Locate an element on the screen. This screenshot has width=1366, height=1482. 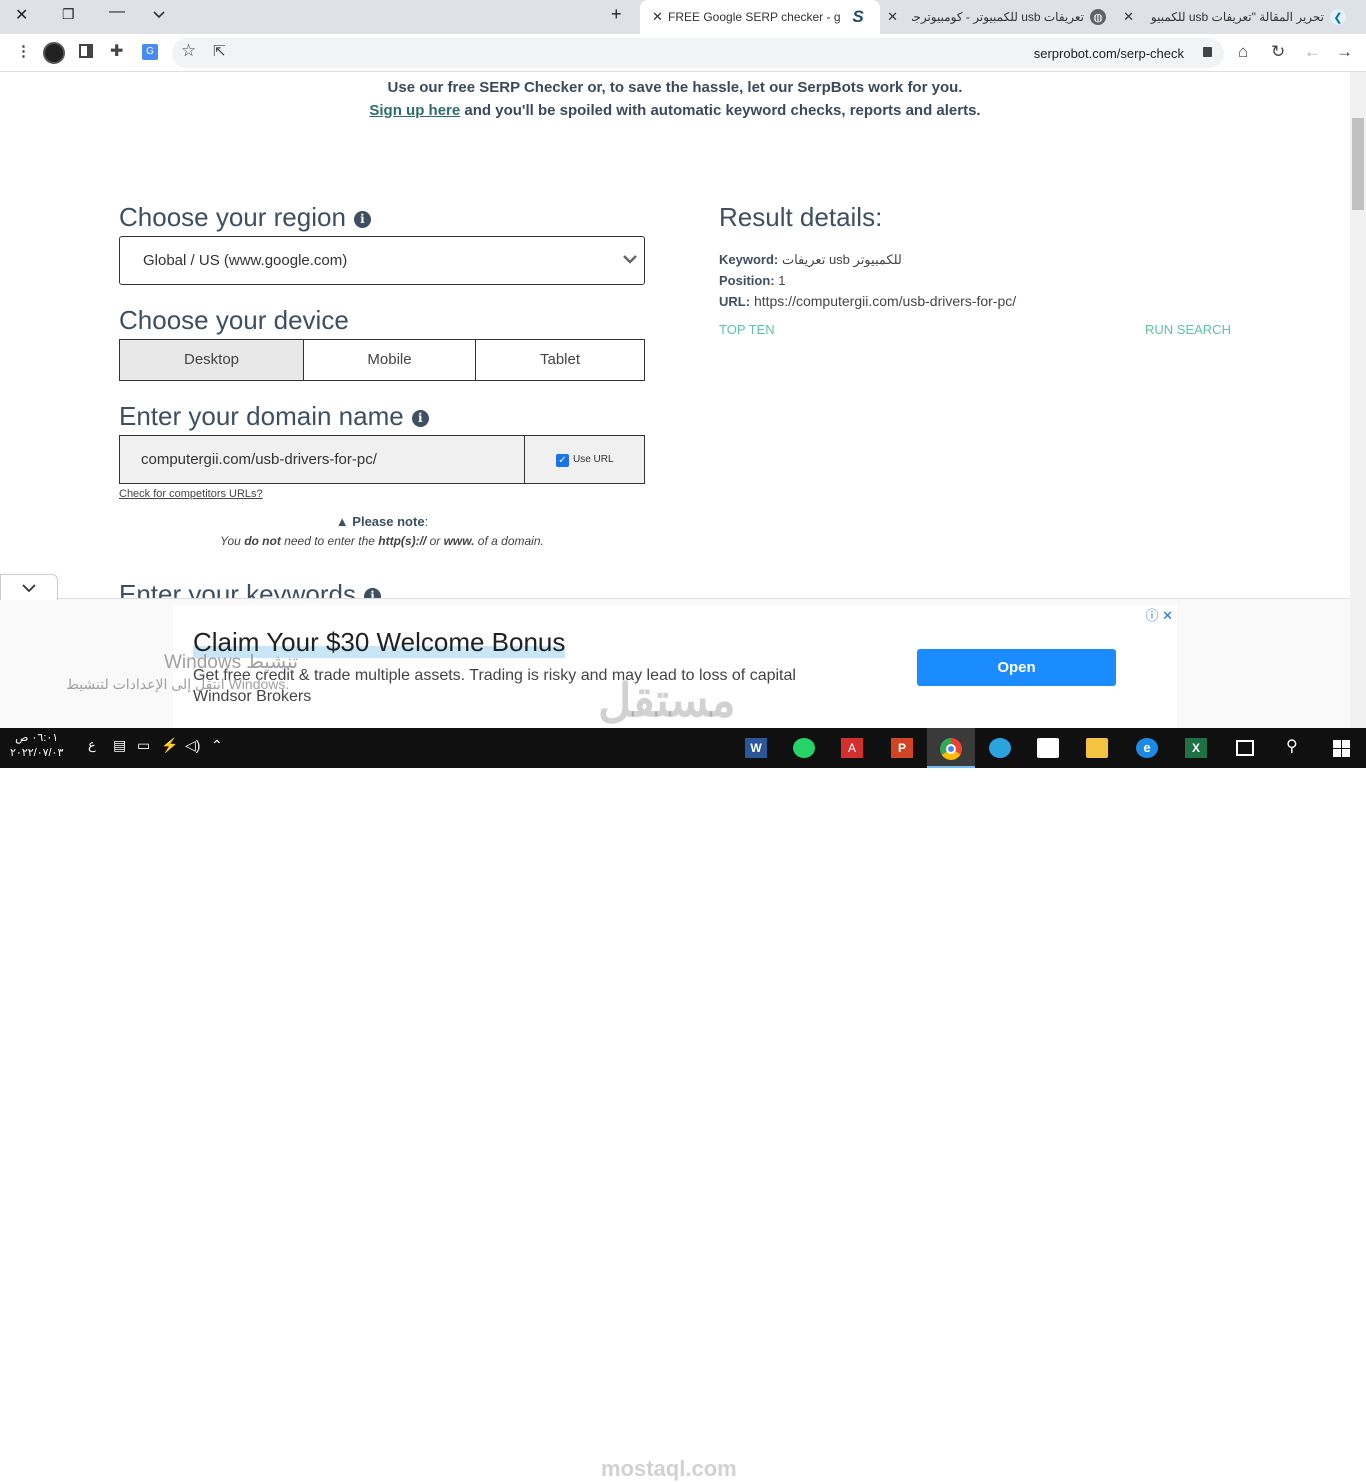
task-view-icon is located at coordinates (1245, 748).